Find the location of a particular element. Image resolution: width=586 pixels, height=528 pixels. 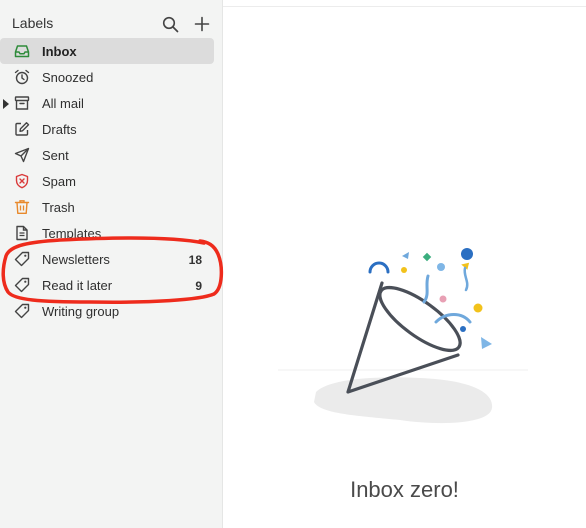

sidebar-item-read-it-later: Read it later 9 is located at coordinates (107, 285).